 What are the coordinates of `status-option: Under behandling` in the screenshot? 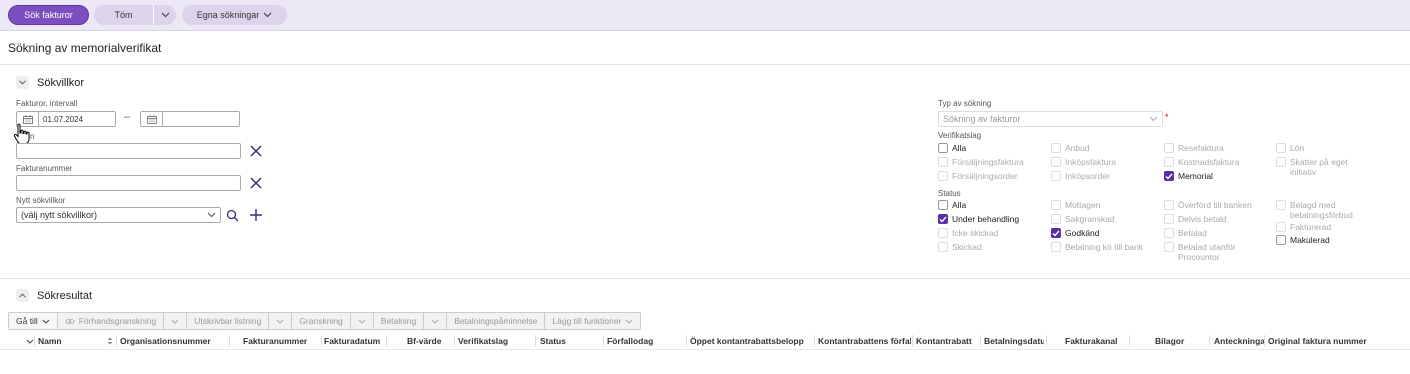 It's located at (978, 219).